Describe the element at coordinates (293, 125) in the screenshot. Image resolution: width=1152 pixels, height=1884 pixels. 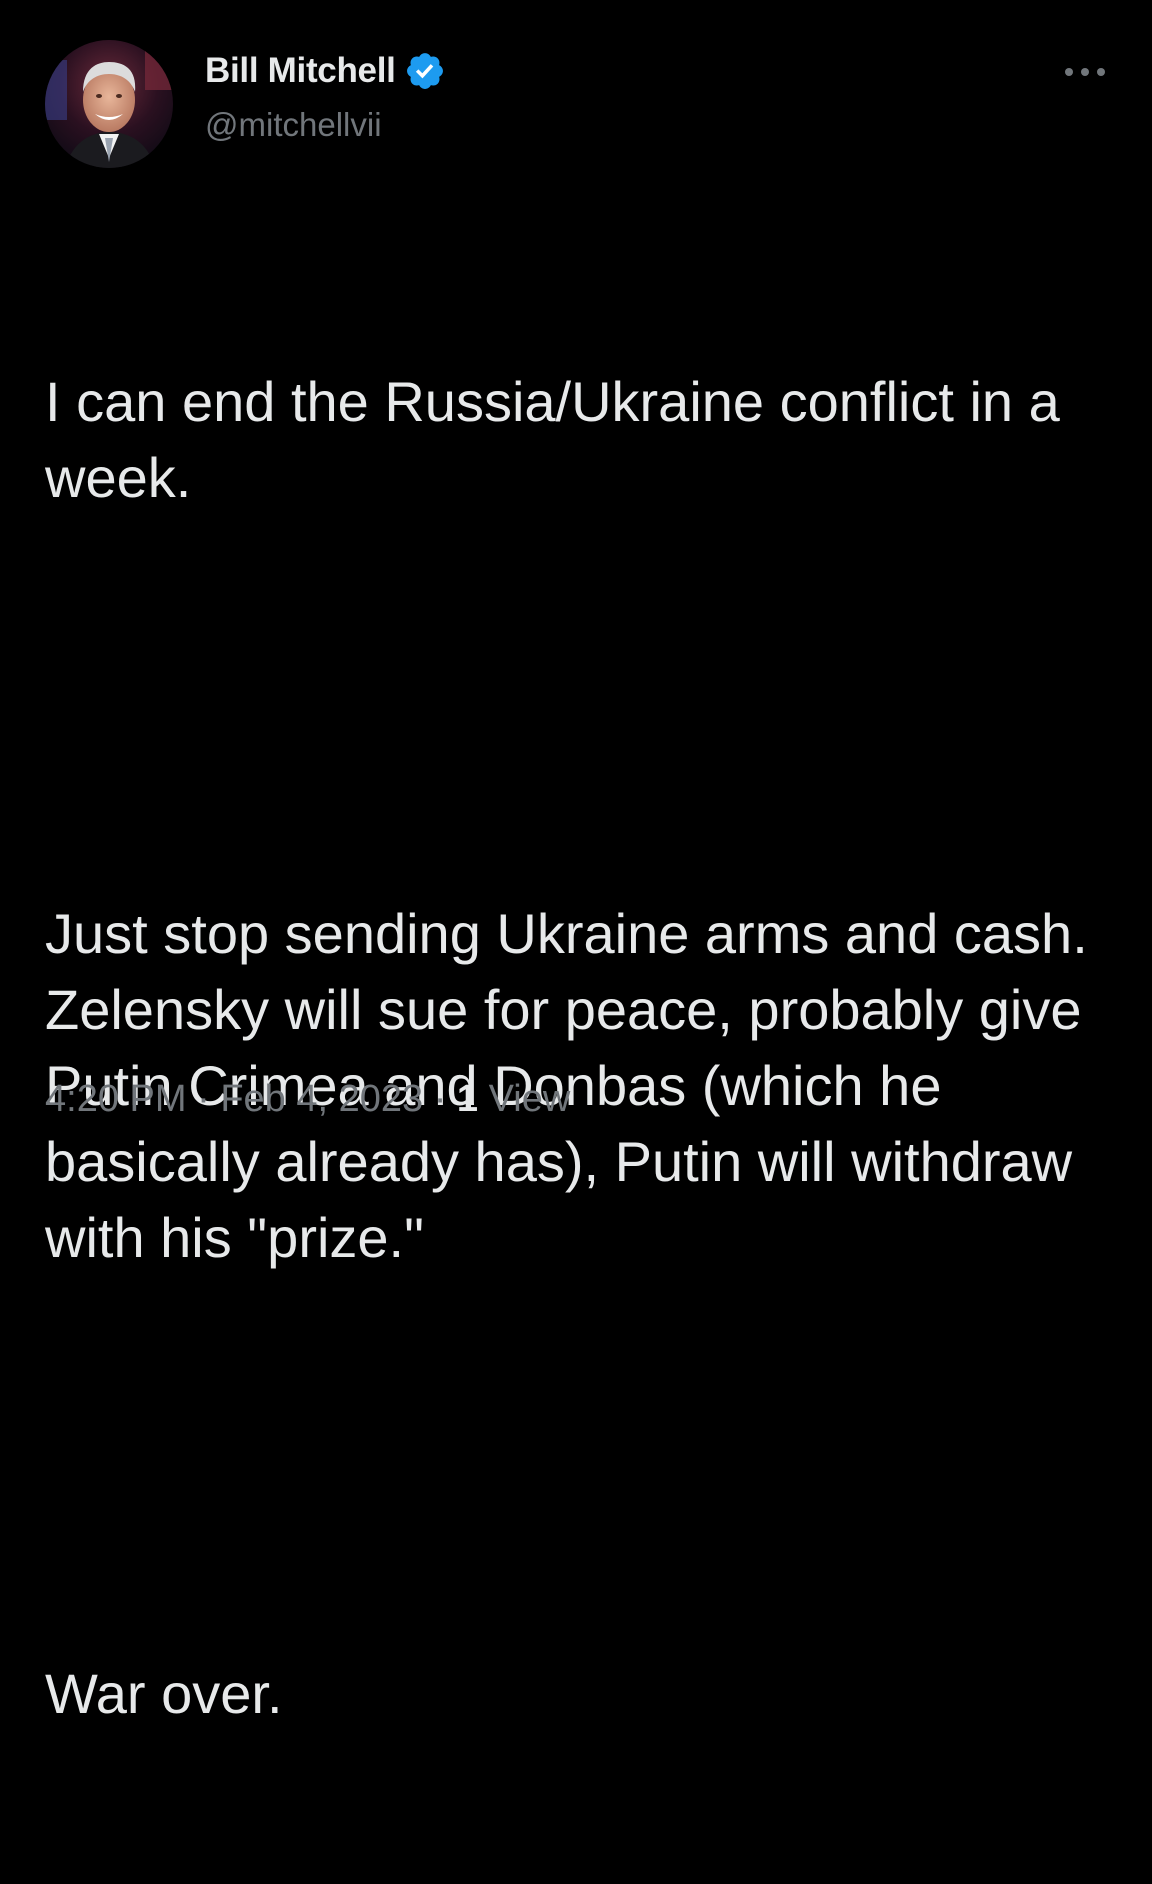
I see `author-handle: @mitchellvii` at that location.